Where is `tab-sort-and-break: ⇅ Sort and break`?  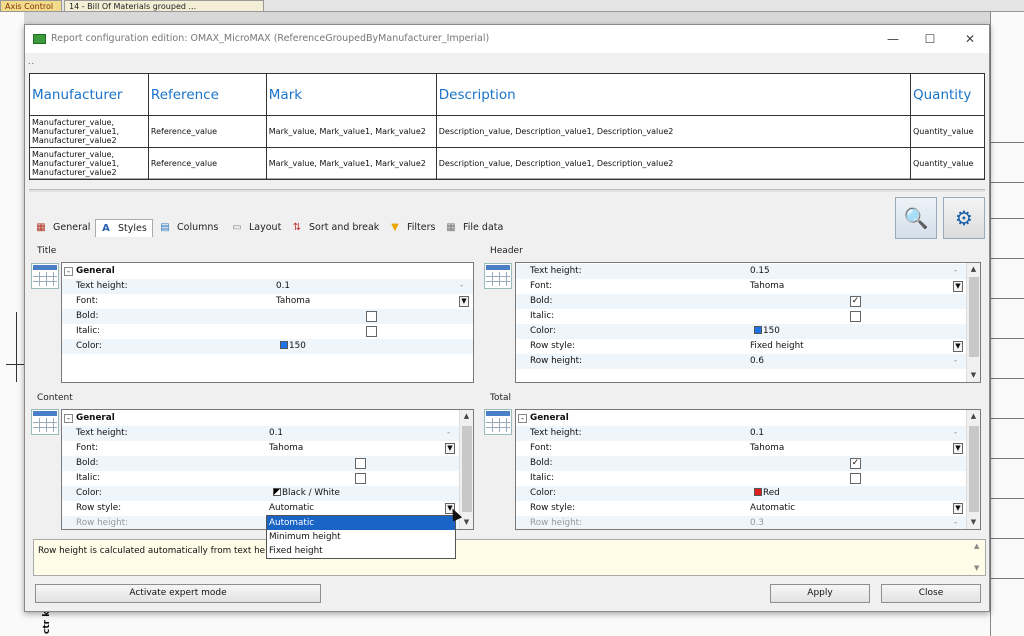 tab-sort-and-break: ⇅ Sort and break is located at coordinates (334, 228).